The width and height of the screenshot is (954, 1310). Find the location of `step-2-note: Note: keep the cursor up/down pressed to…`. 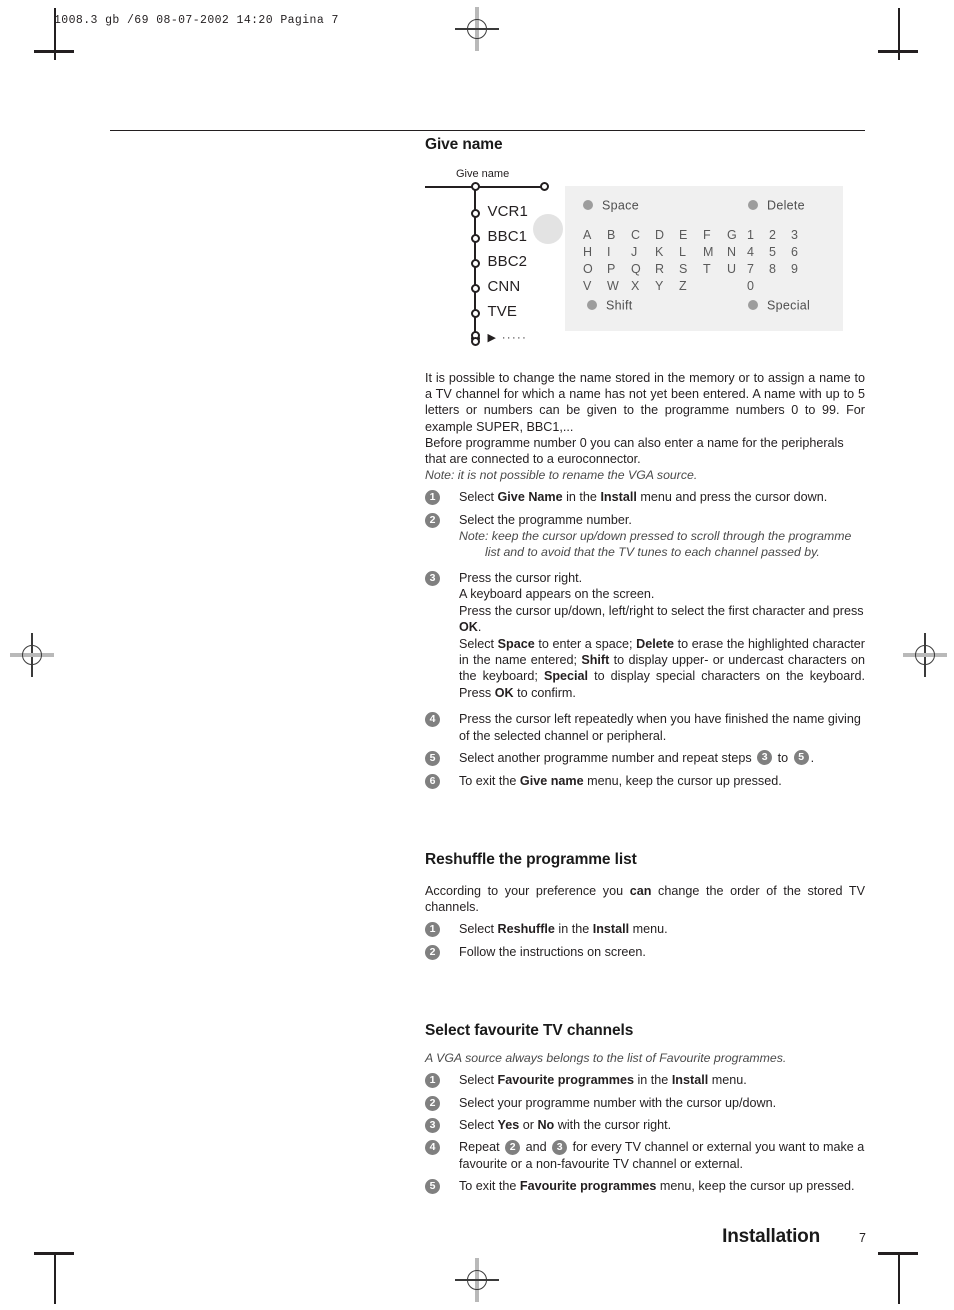

step-2-note: Note: keep the cursor up/down pressed to… is located at coordinates (655, 544).